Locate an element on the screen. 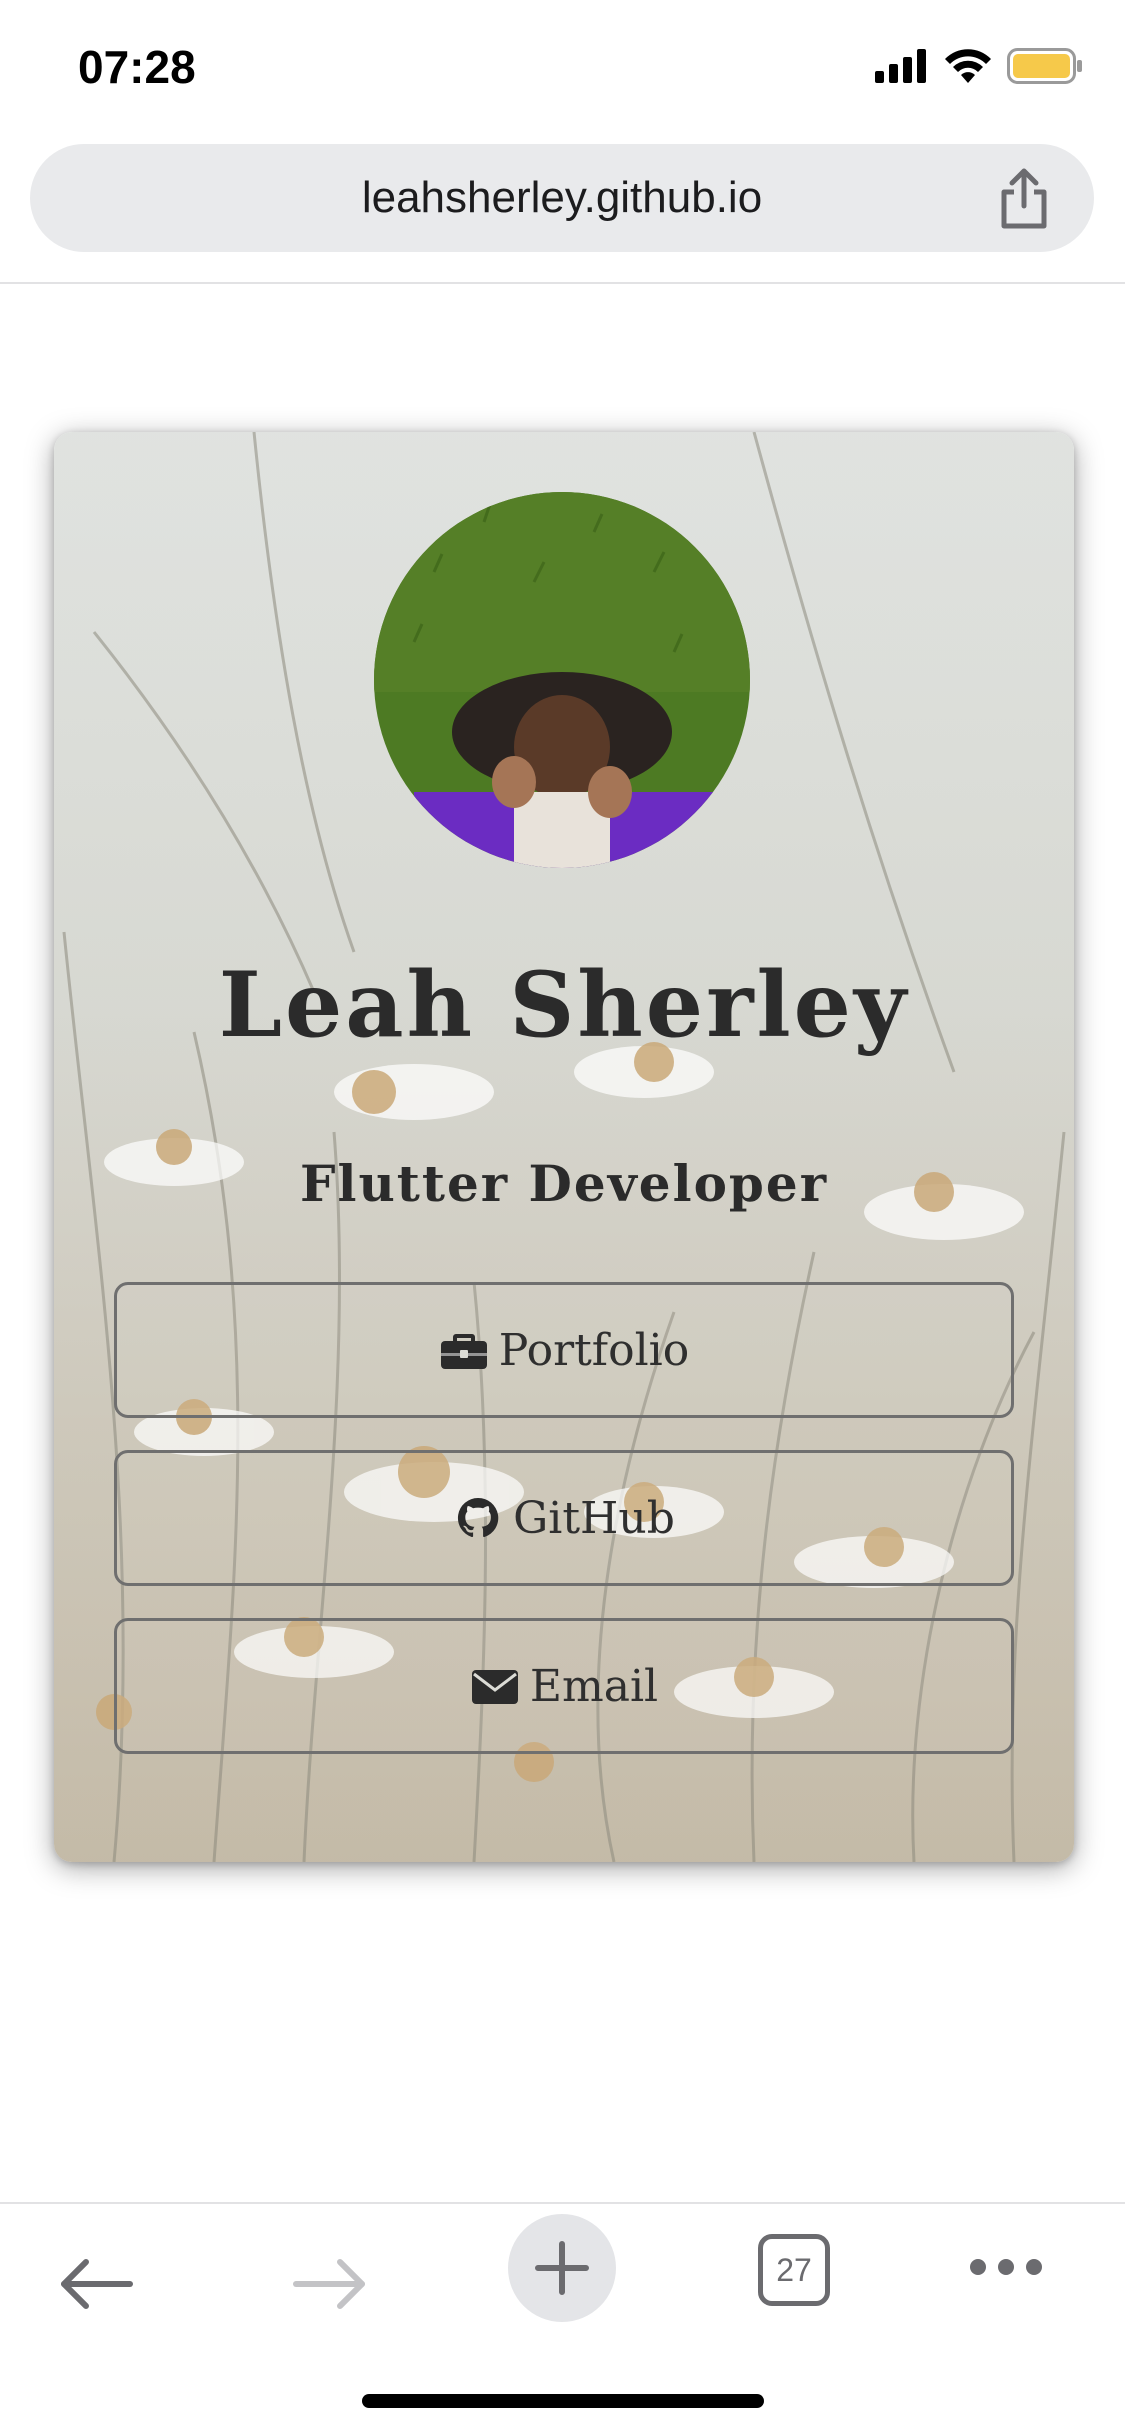  forward-icon is located at coordinates (330, 2284).